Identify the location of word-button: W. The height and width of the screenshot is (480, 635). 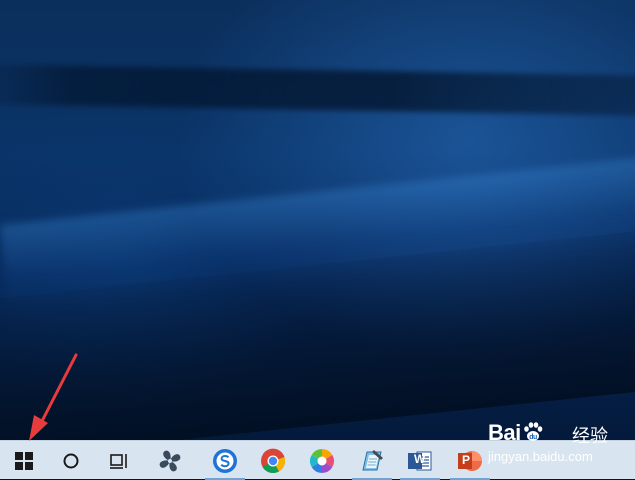
(420, 460).